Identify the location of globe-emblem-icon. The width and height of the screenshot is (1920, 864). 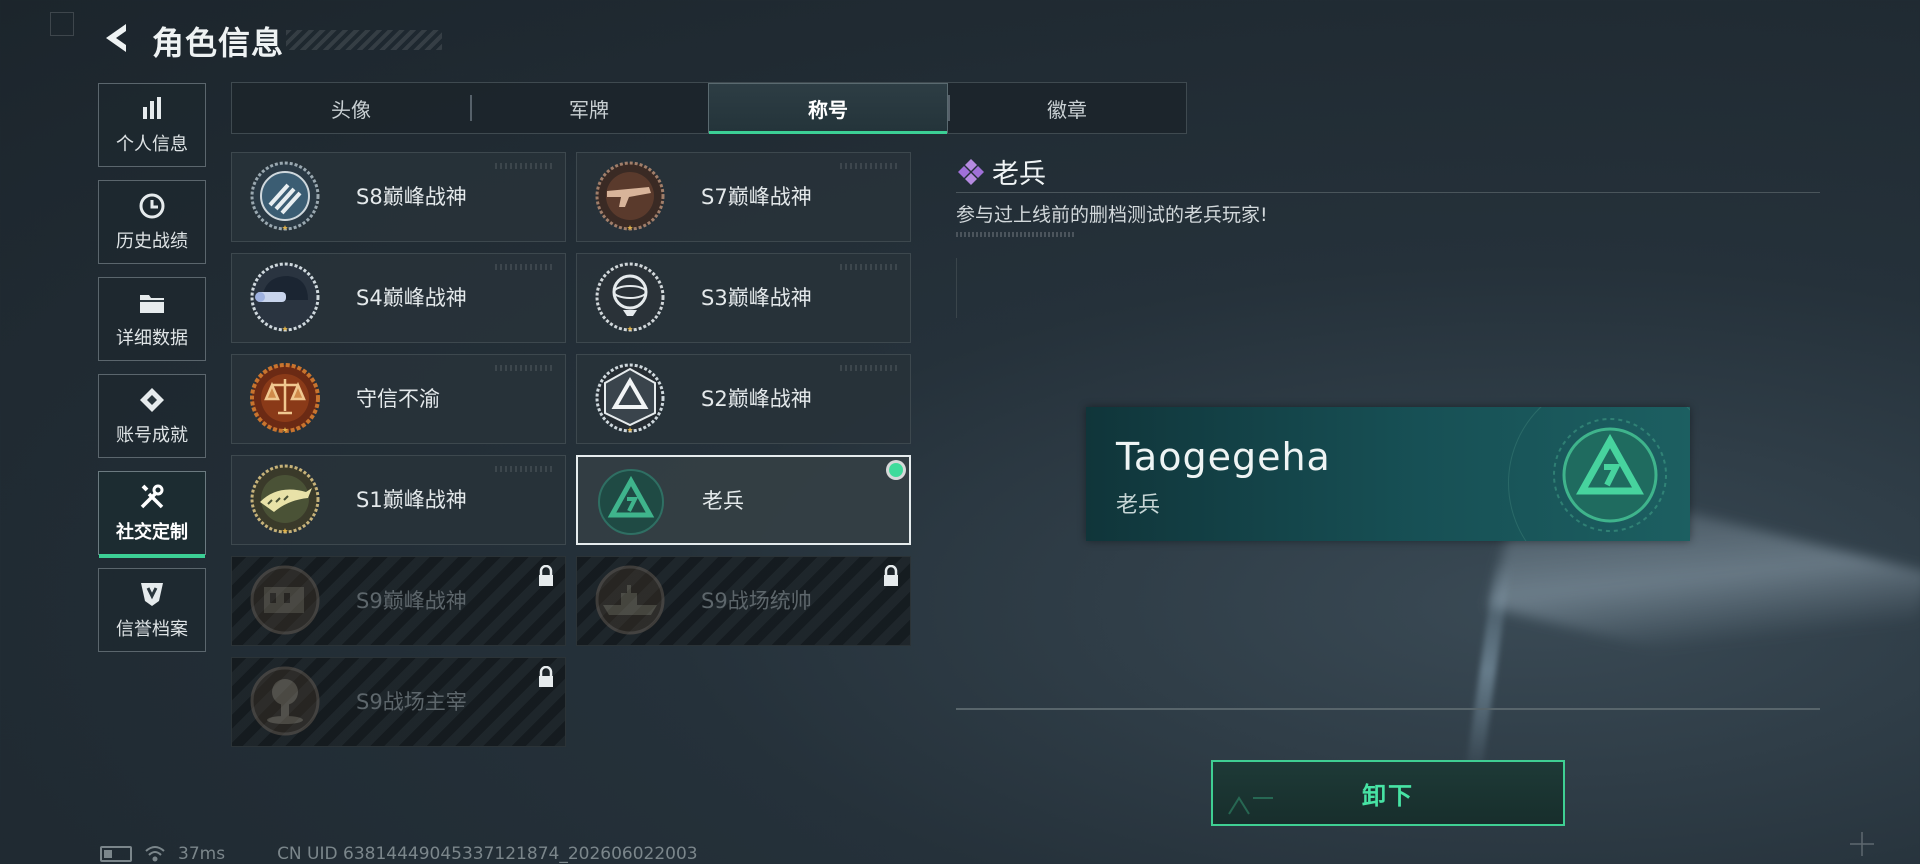
(630, 297).